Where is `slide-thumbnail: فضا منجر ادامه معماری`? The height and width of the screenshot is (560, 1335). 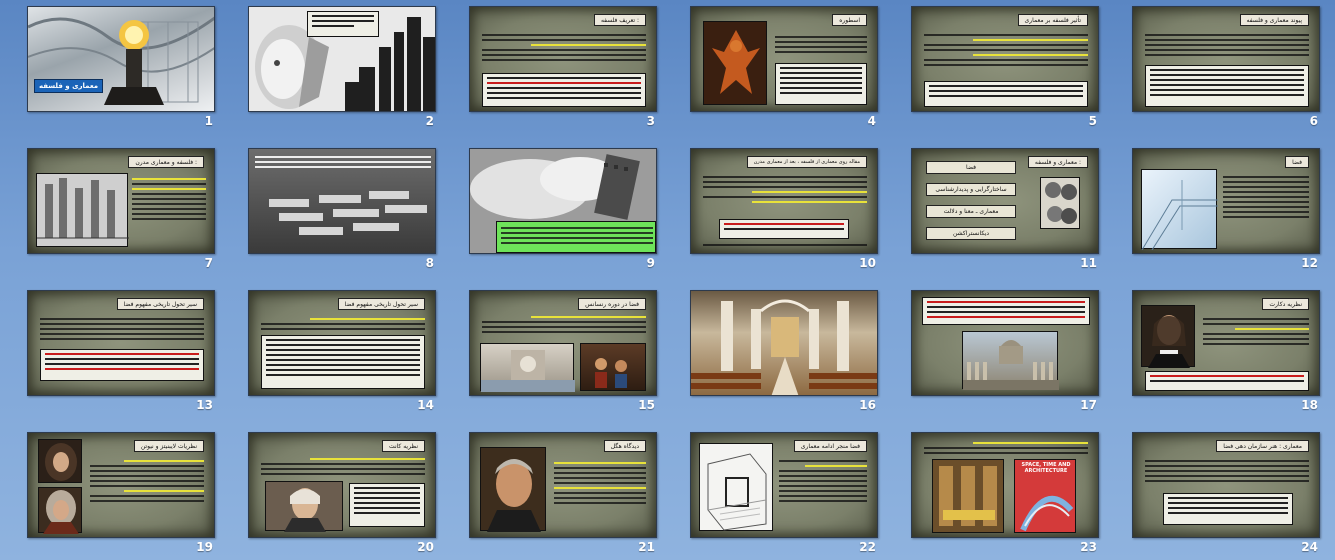
slide-thumbnail: فضا منجر ادامه معماری is located at coordinates (784, 485).